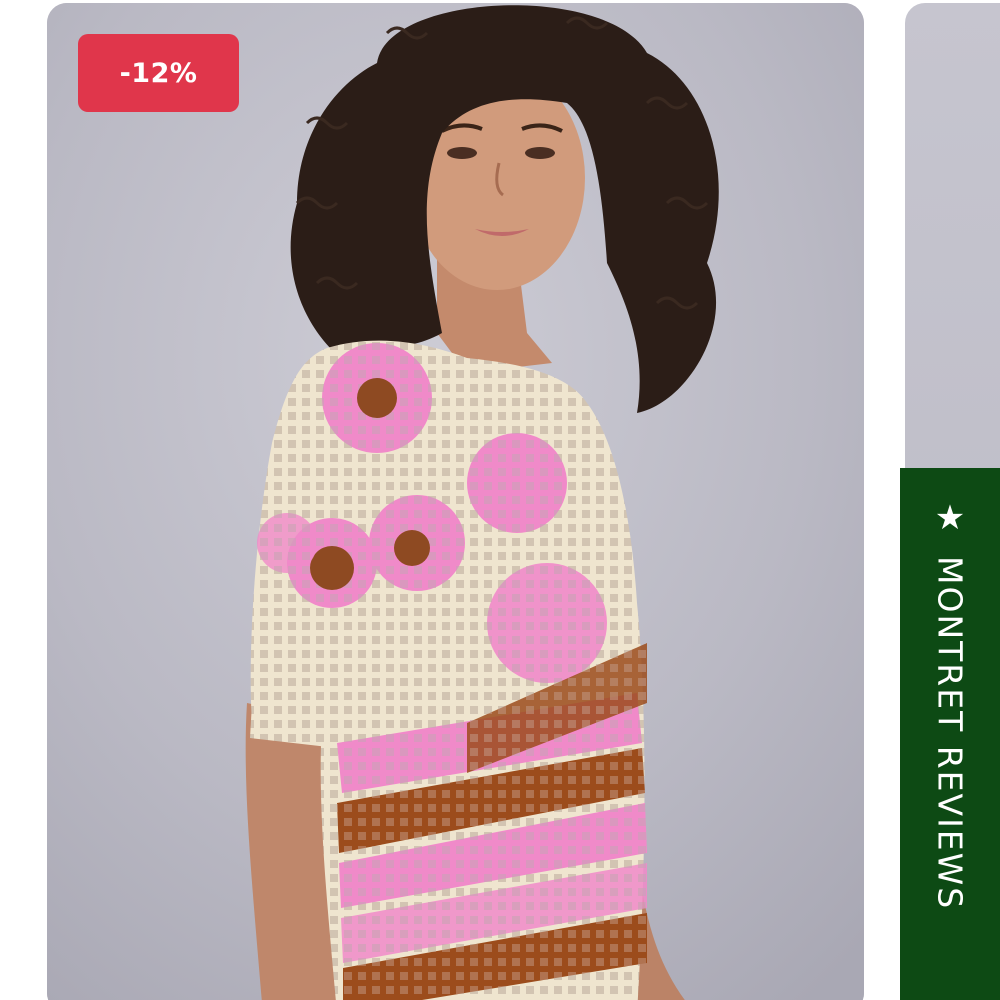  I want to click on star-icon: ★, so click(950, 519).